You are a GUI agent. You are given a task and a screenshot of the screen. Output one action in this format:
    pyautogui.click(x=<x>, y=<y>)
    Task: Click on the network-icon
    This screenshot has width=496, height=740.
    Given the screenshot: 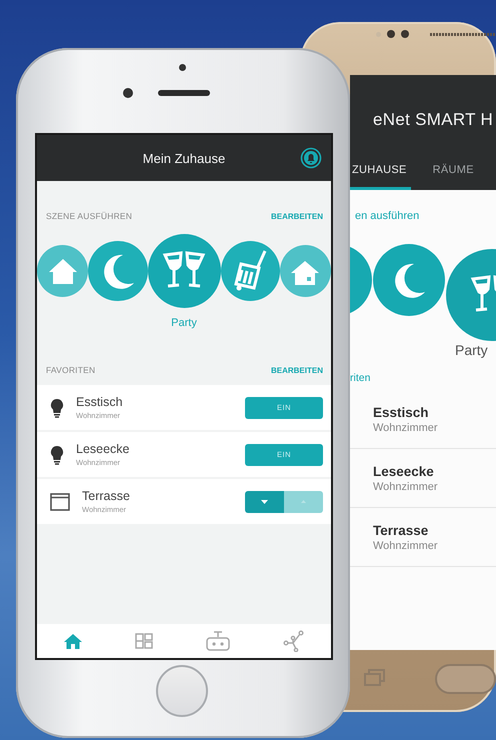 What is the action you would take?
    pyautogui.click(x=294, y=641)
    